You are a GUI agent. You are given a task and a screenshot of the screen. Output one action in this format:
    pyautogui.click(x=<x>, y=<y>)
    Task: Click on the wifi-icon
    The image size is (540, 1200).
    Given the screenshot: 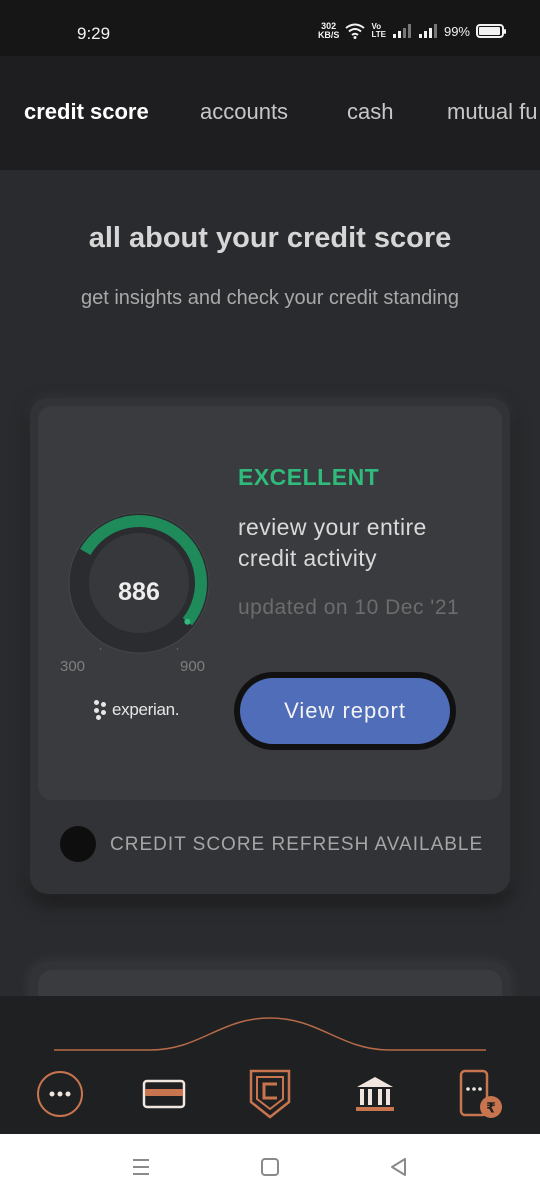 What is the action you would take?
    pyautogui.click(x=355, y=31)
    